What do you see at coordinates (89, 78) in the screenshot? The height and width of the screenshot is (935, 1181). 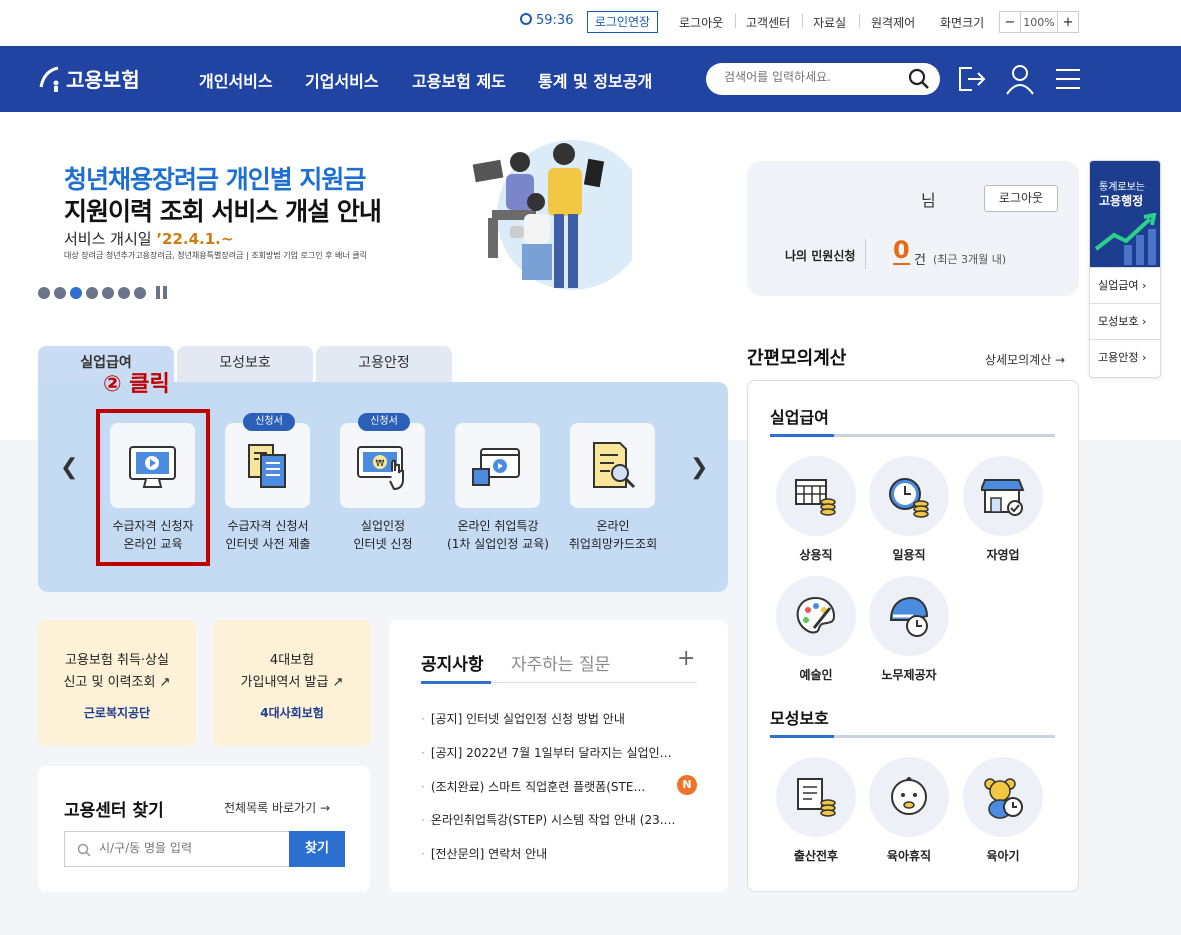 I see `site-logo: 고용보험` at bounding box center [89, 78].